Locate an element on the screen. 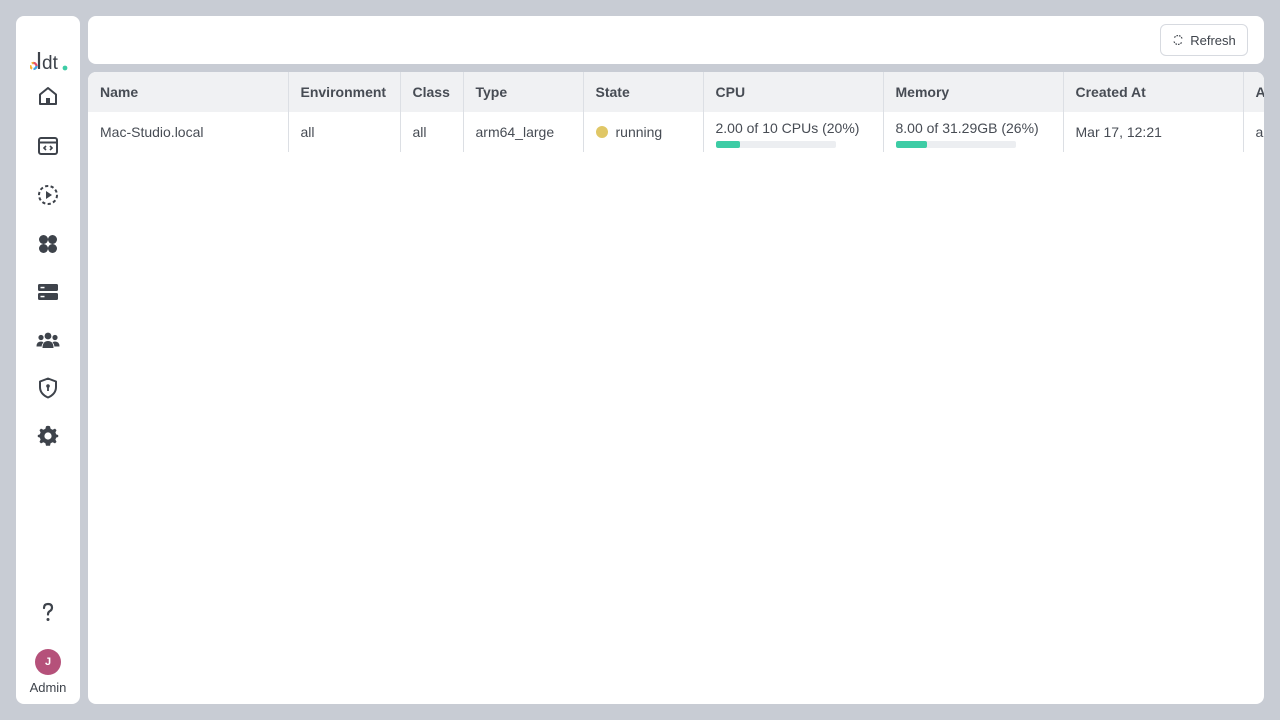 Image resolution: width=1280 pixels, height=720 pixels. refresh-icon is located at coordinates (1178, 40).